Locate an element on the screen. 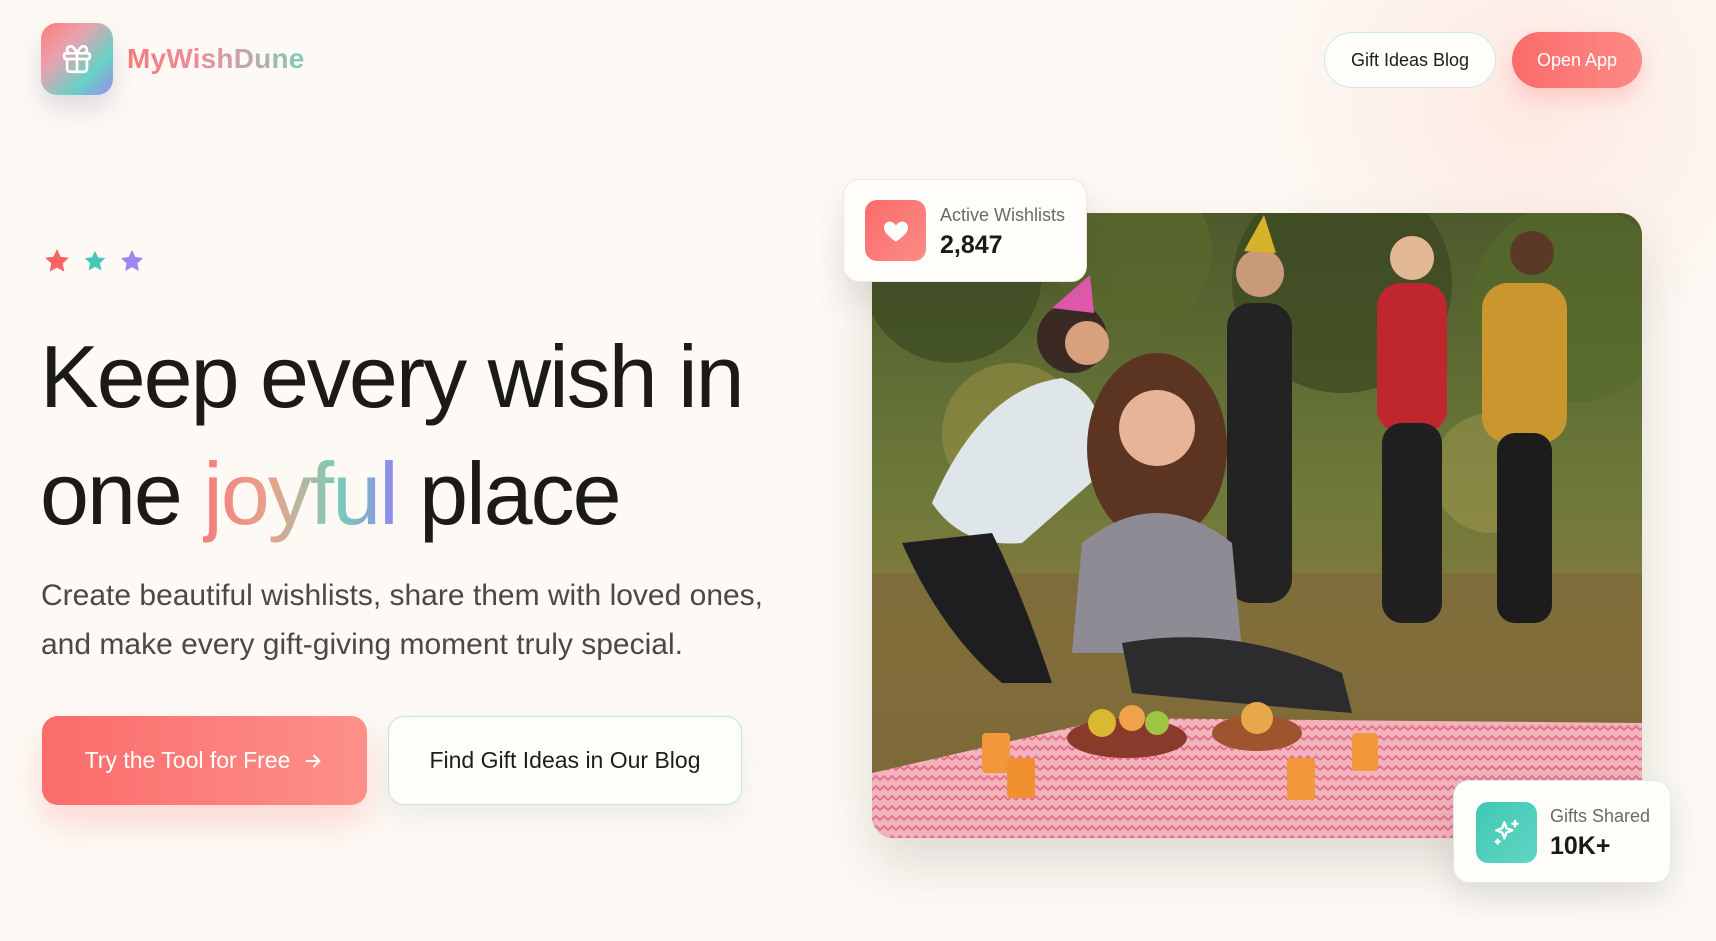 This screenshot has width=1716, height=941. stat-card-gifts-shared: Gifts Shared 10K+ is located at coordinates (1562, 831).